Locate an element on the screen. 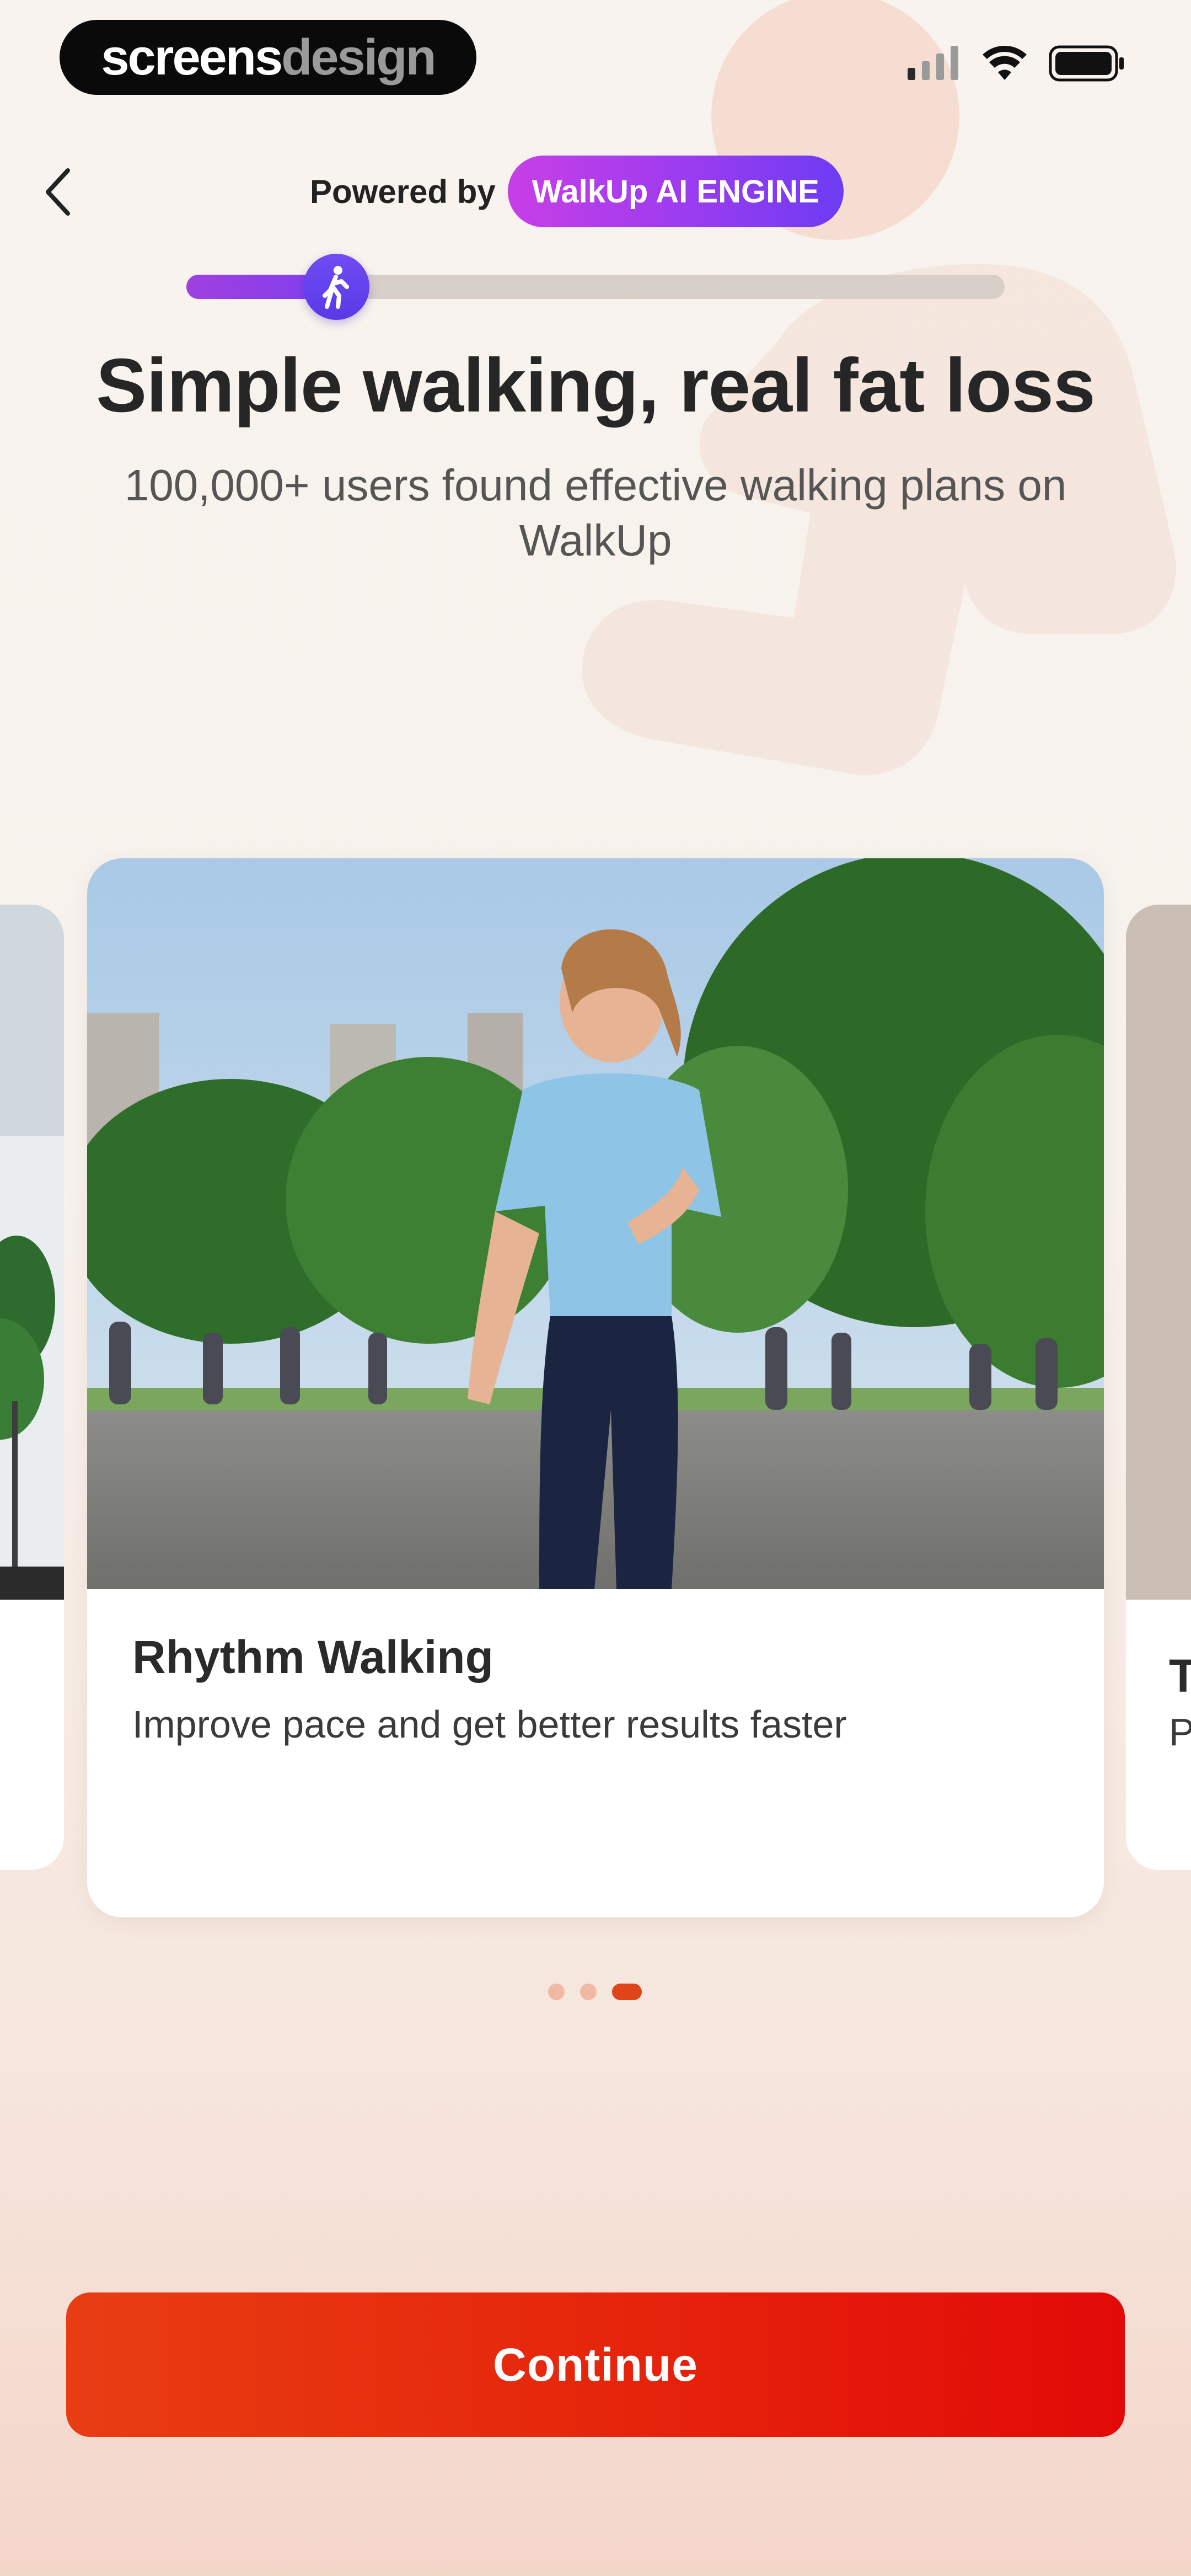 The width and height of the screenshot is (1191, 2576). walking-person-icon is located at coordinates (336, 287).